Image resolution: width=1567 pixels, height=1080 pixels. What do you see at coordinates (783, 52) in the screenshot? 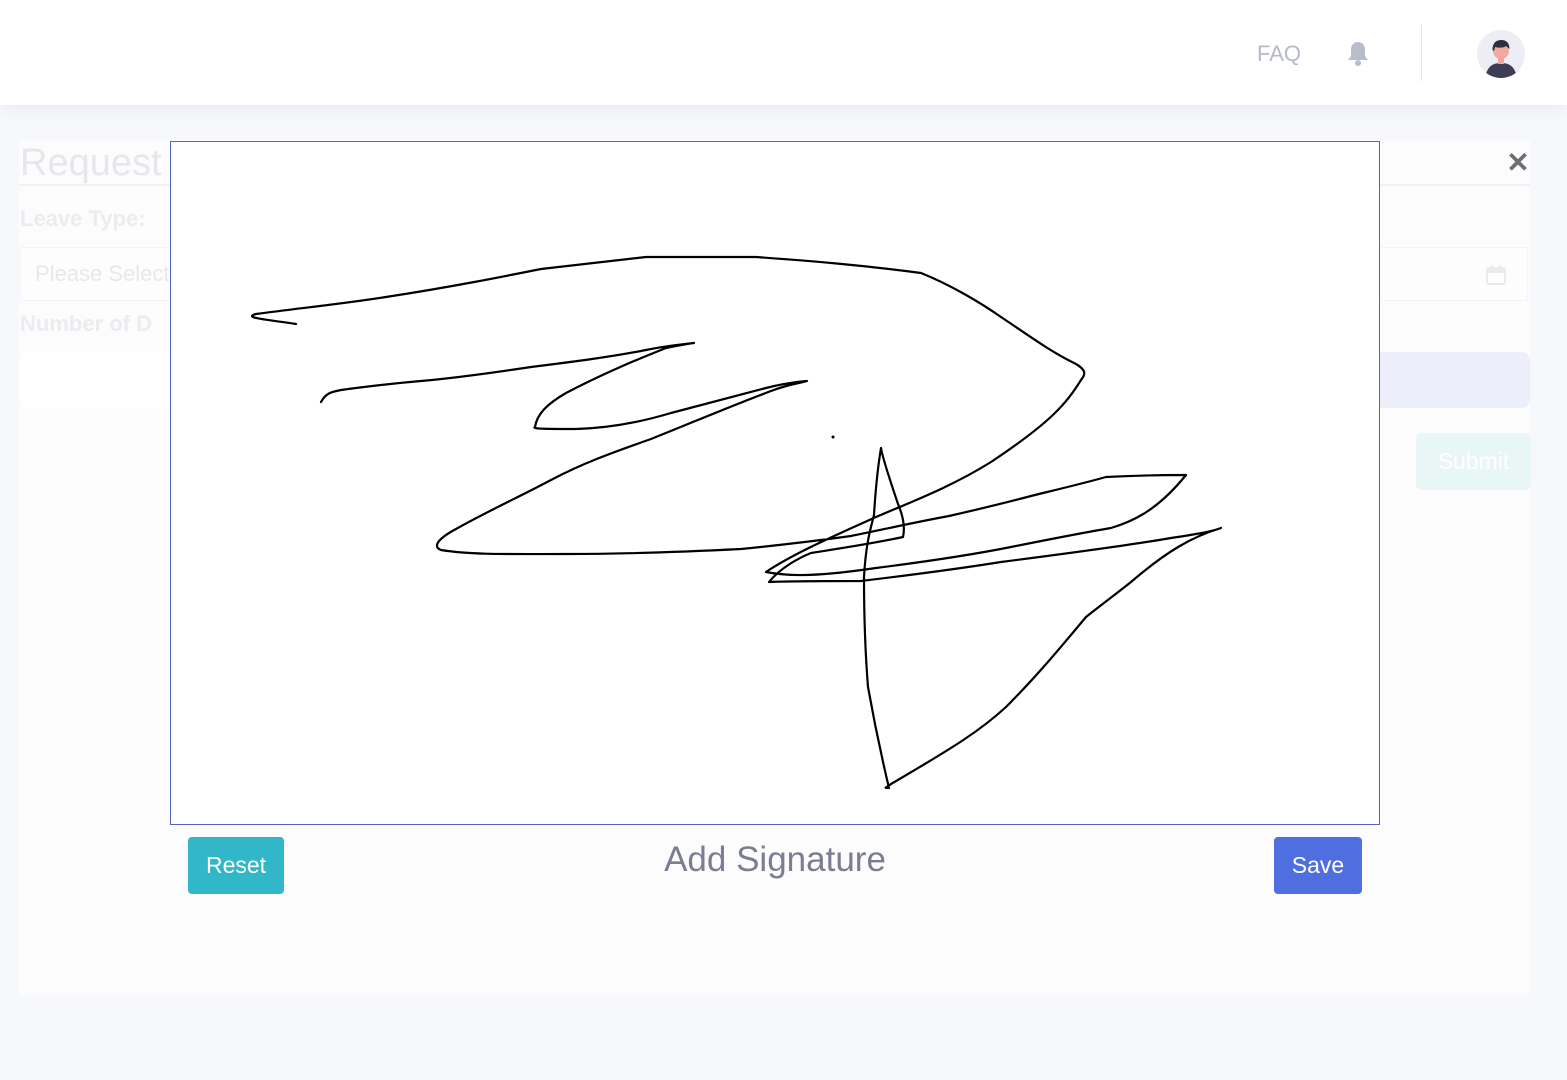
I see `top-bar: FAQ` at bounding box center [783, 52].